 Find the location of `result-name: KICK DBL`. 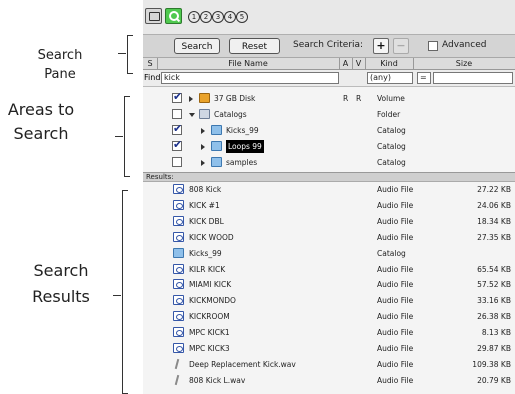

result-name: KICK DBL is located at coordinates (206, 221).